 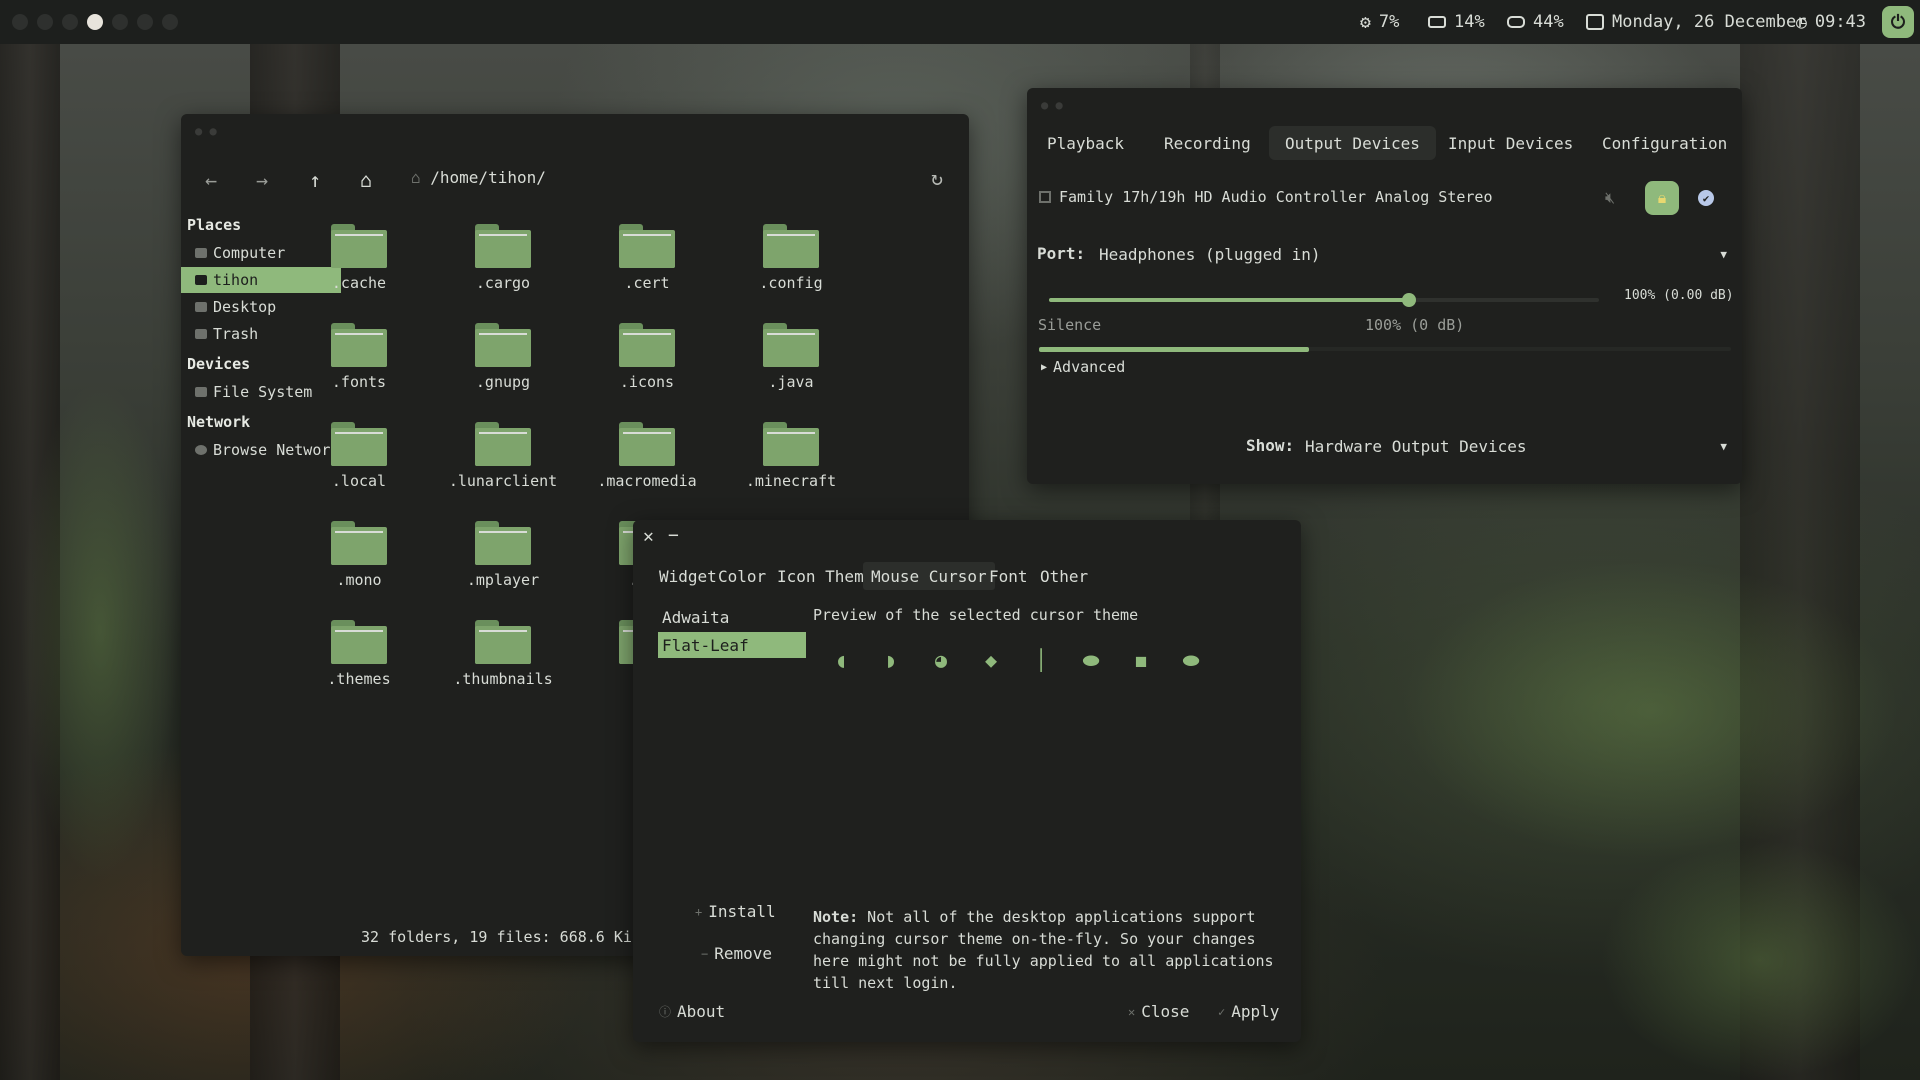 I want to click on close-button: ✕ Close, so click(x=1158, y=1011).